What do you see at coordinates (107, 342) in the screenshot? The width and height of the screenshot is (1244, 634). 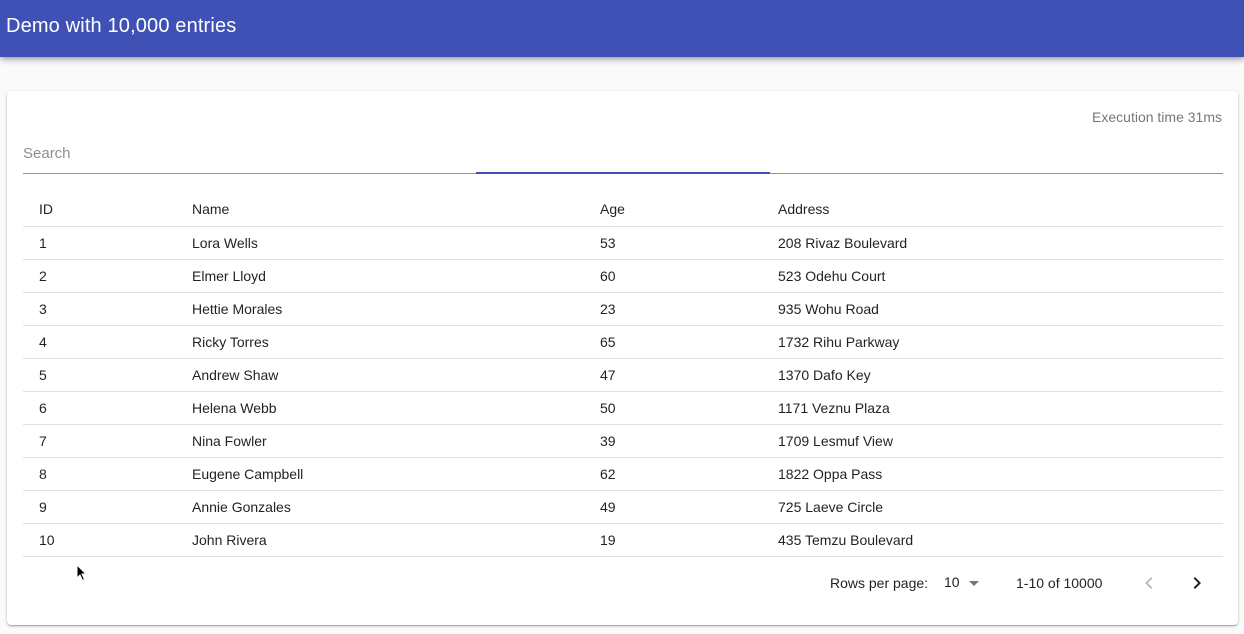 I see `cell-id: 4` at bounding box center [107, 342].